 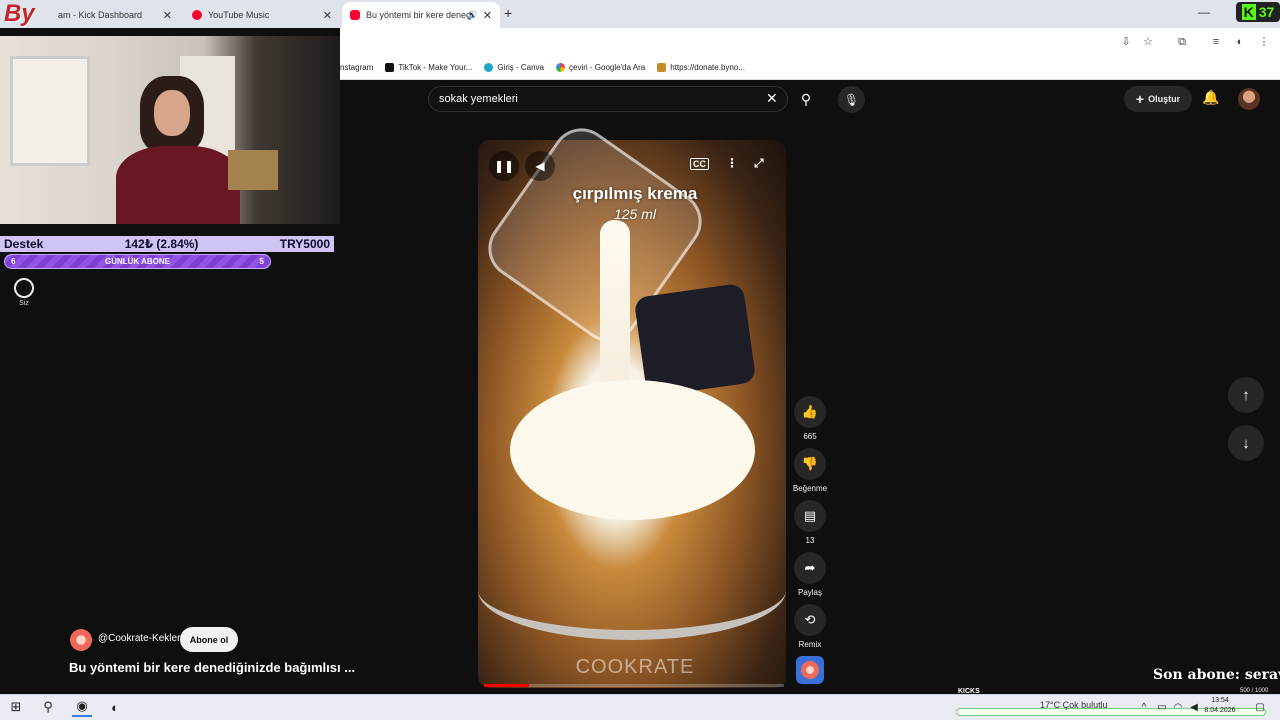 I want to click on avatar, so click(x=1249, y=99).